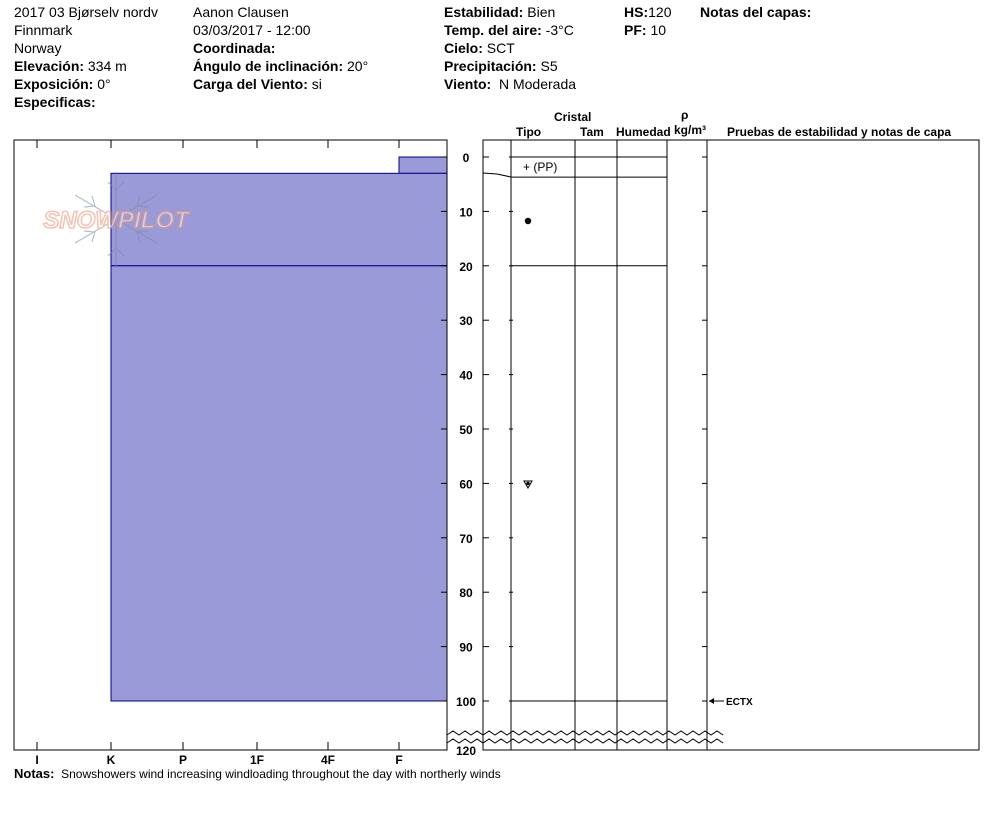 Image resolution: width=994 pixels, height=840 pixels. Describe the element at coordinates (34, 773) in the screenshot. I see `notes-label: Notas:` at that location.